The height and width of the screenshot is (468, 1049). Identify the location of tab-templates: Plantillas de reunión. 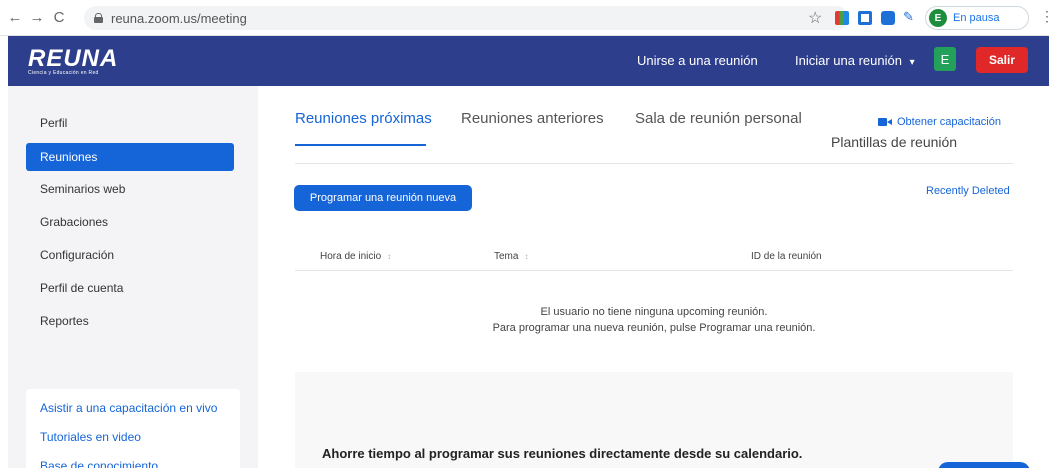
(894, 142).